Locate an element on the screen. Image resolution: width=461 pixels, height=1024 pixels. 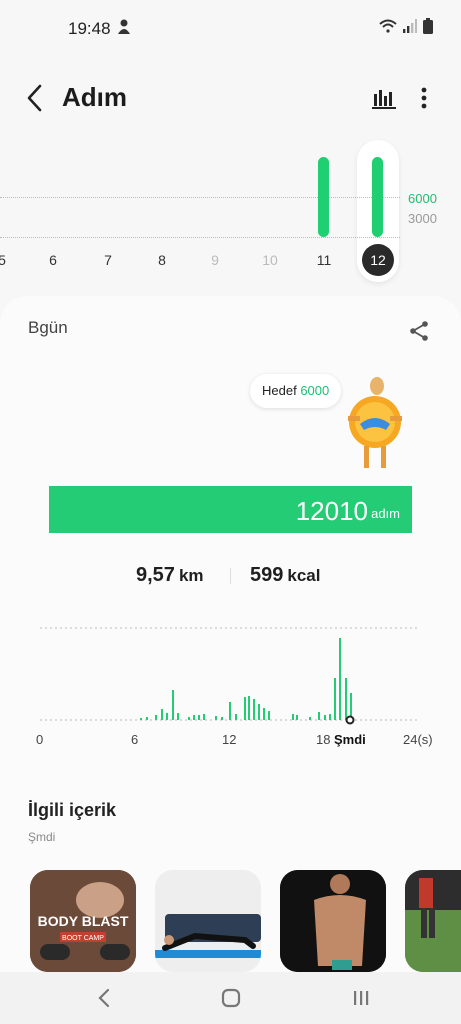
steps-unit: adım is located at coordinates (385, 513).